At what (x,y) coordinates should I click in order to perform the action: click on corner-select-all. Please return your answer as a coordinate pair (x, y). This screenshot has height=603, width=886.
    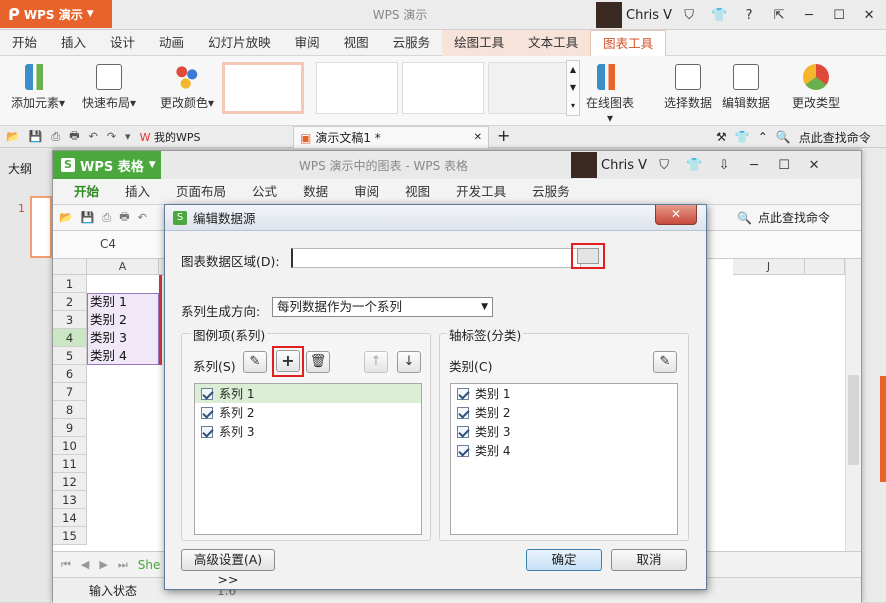
    Looking at the image, I should click on (70, 267).